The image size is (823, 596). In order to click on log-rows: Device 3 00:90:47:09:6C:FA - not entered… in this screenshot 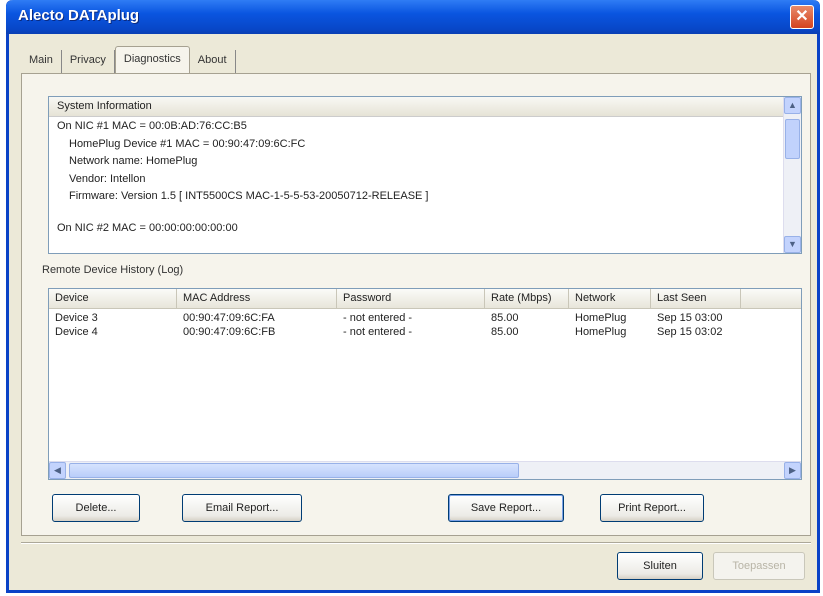, I will do `click(425, 324)`.